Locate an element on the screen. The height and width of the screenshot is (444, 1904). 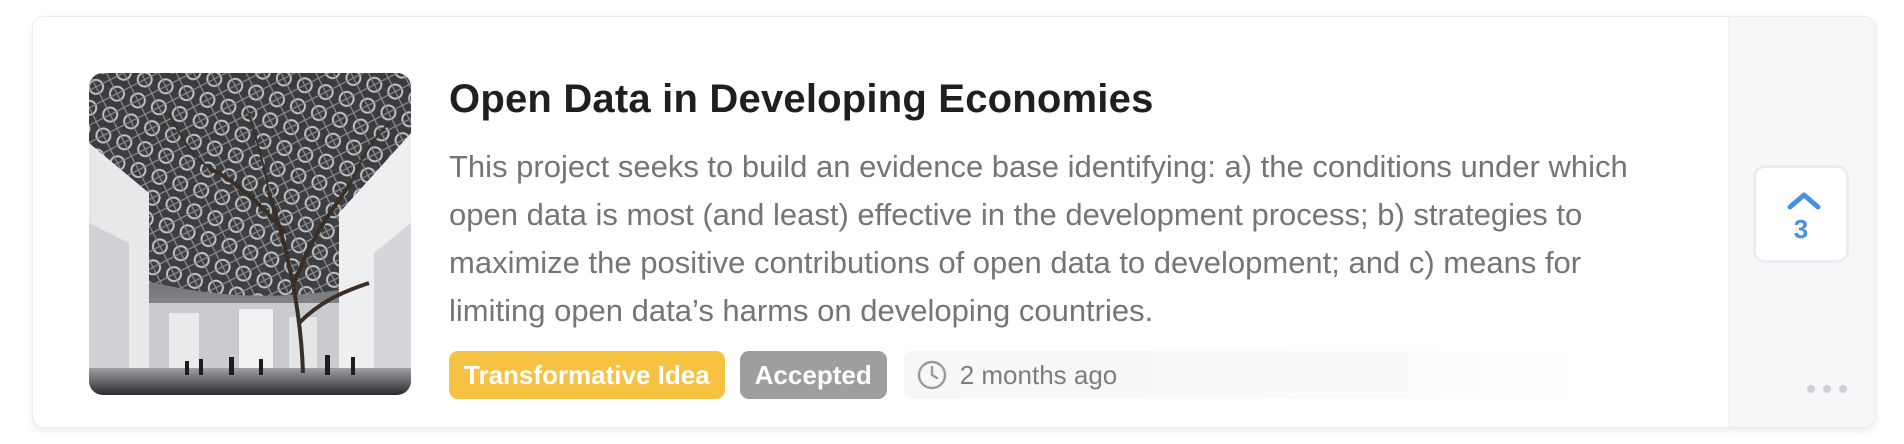
vote-panel: 3 is located at coordinates (1801, 222).